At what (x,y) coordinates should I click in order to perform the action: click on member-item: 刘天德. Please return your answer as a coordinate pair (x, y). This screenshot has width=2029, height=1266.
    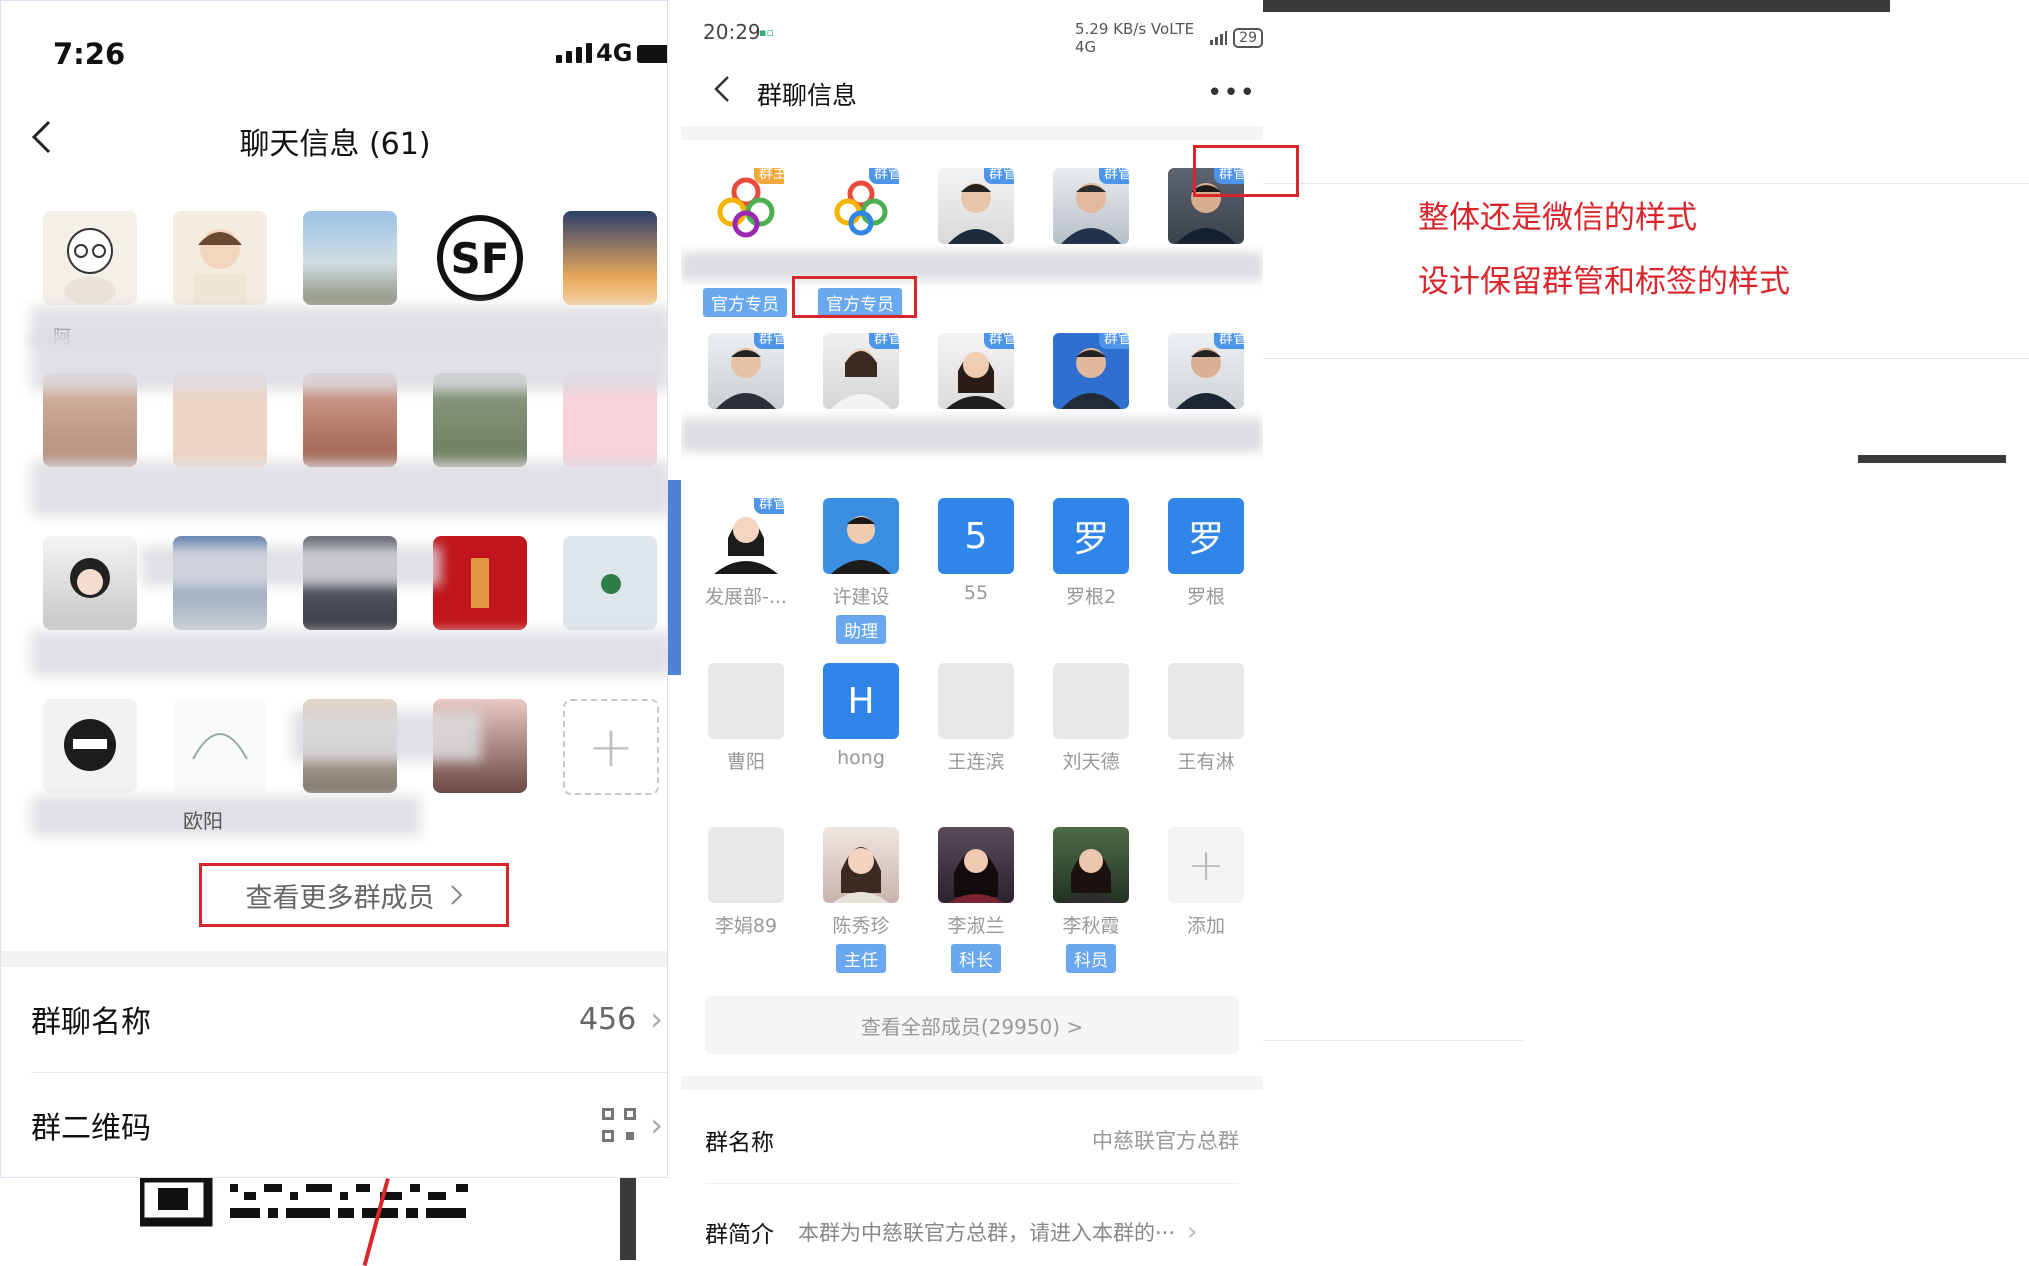
    Looking at the image, I should click on (1091, 718).